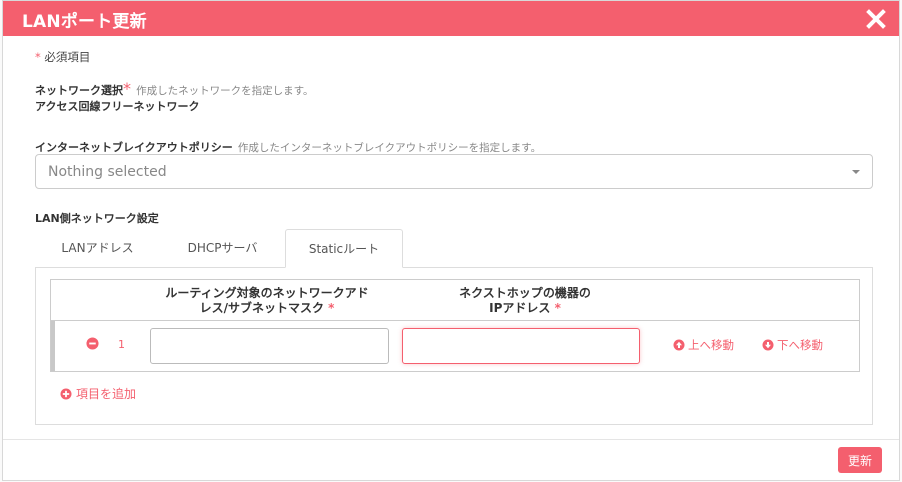 Image resolution: width=902 pixels, height=482 pixels. I want to click on arrow-down-circle-icon, so click(768, 345).